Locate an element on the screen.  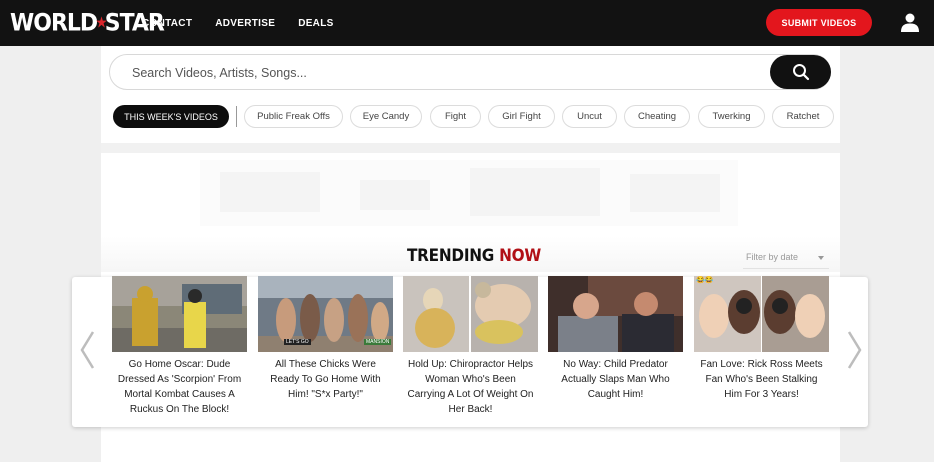
chip-divider is located at coordinates (236, 116).